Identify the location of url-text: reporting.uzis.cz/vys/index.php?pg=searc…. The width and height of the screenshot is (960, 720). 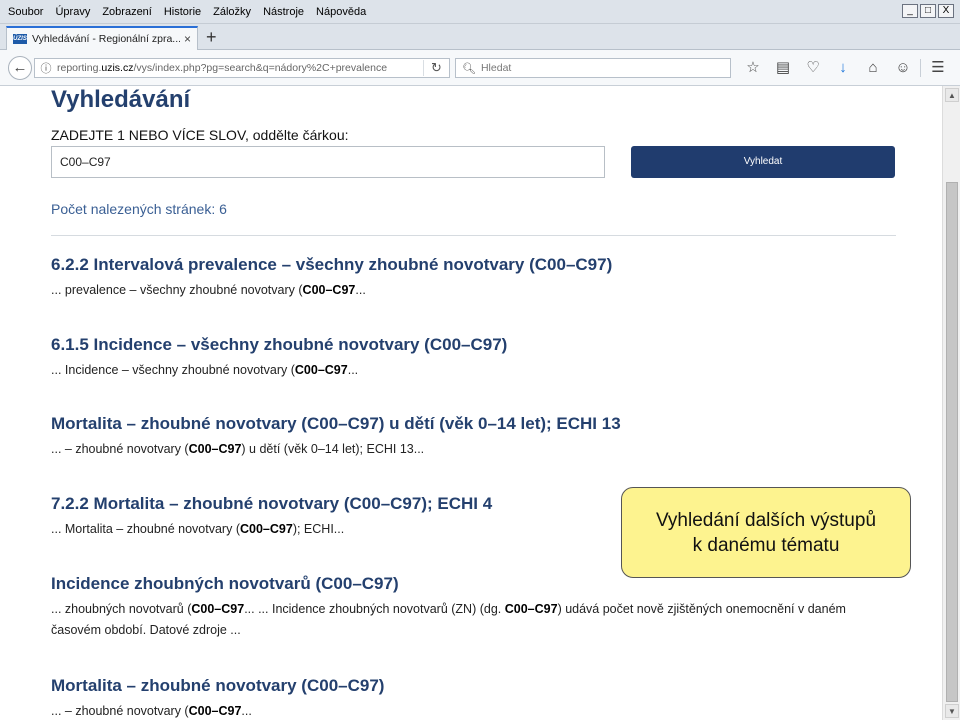
(240, 68).